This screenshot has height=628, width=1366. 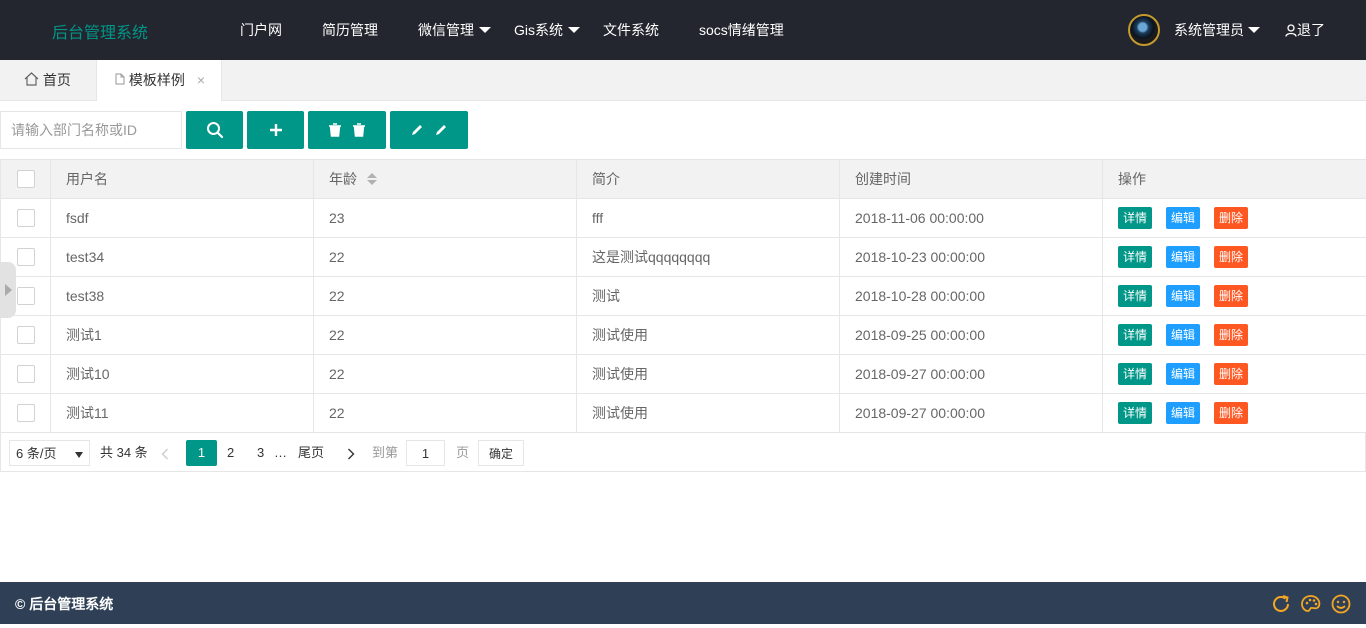 What do you see at coordinates (708, 257) in the screenshot?
I see `cell-intro: 这是测试qqqqqqqq` at bounding box center [708, 257].